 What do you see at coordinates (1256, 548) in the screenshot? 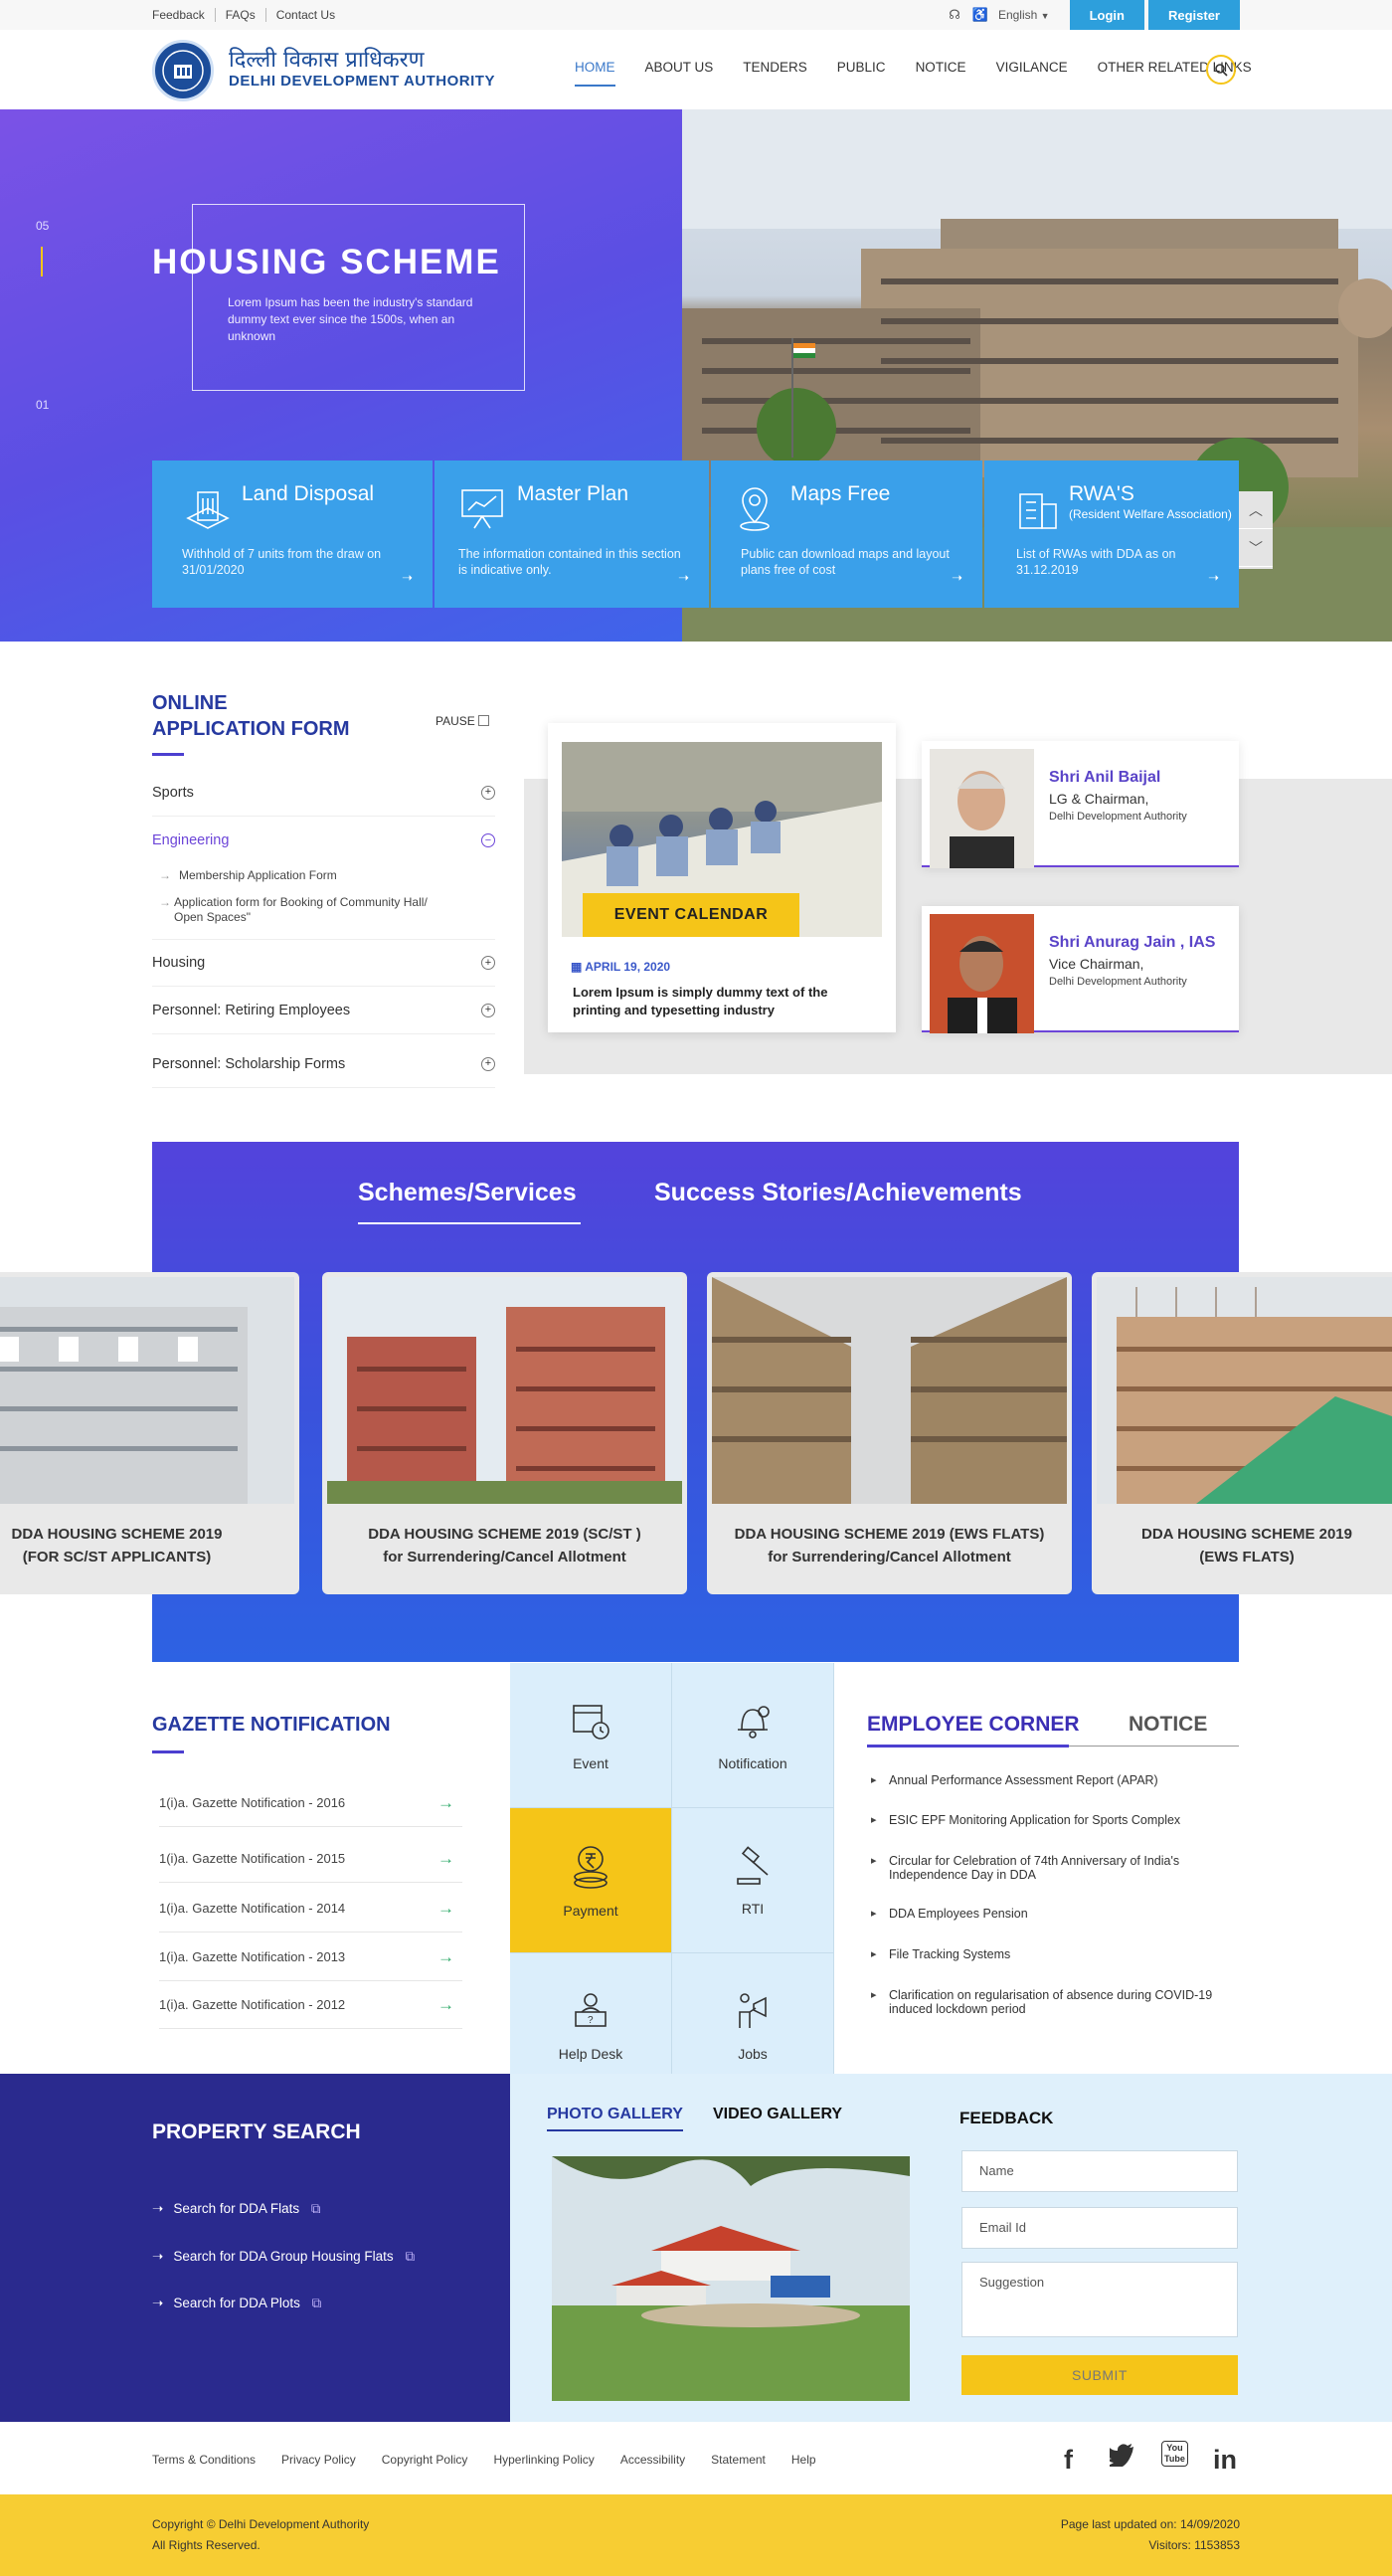
I see `chevron-down-icon: ﹀` at bounding box center [1256, 548].